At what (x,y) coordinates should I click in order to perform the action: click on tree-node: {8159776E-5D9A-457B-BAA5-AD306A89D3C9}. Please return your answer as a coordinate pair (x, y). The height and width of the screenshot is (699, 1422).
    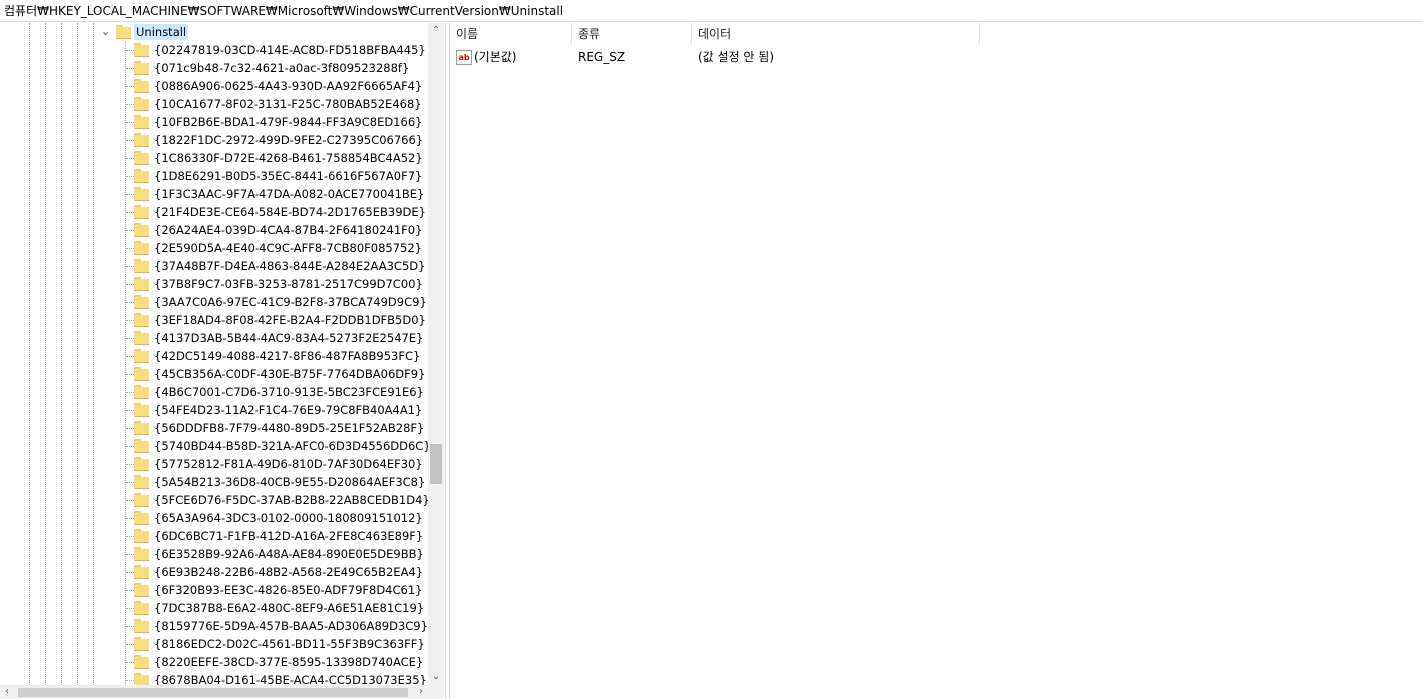
    Looking at the image, I should click on (214, 626).